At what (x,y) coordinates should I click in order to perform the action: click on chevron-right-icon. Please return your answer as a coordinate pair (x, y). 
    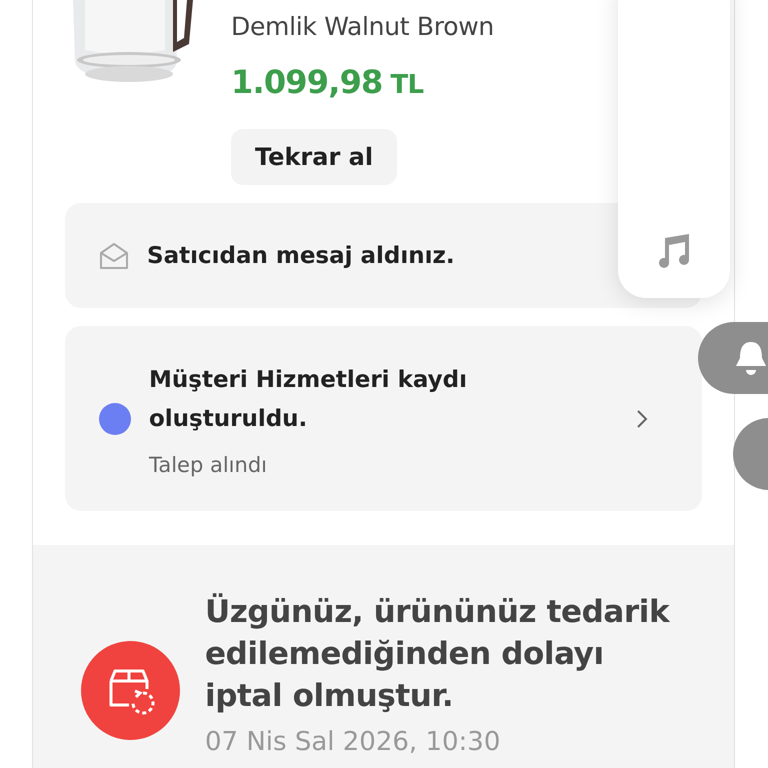
    Looking at the image, I should click on (642, 418).